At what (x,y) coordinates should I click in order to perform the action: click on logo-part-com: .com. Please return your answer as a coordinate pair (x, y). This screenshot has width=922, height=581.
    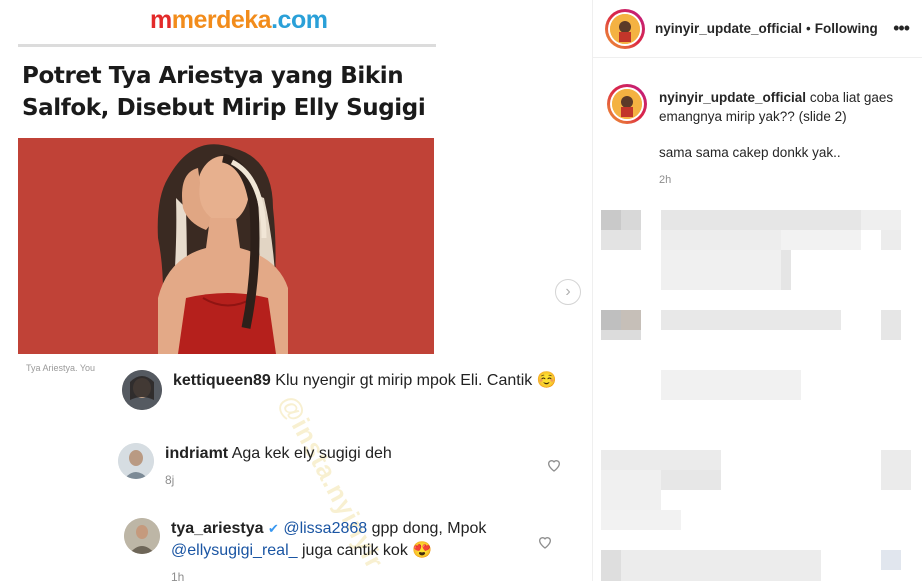
    Looking at the image, I should click on (299, 20).